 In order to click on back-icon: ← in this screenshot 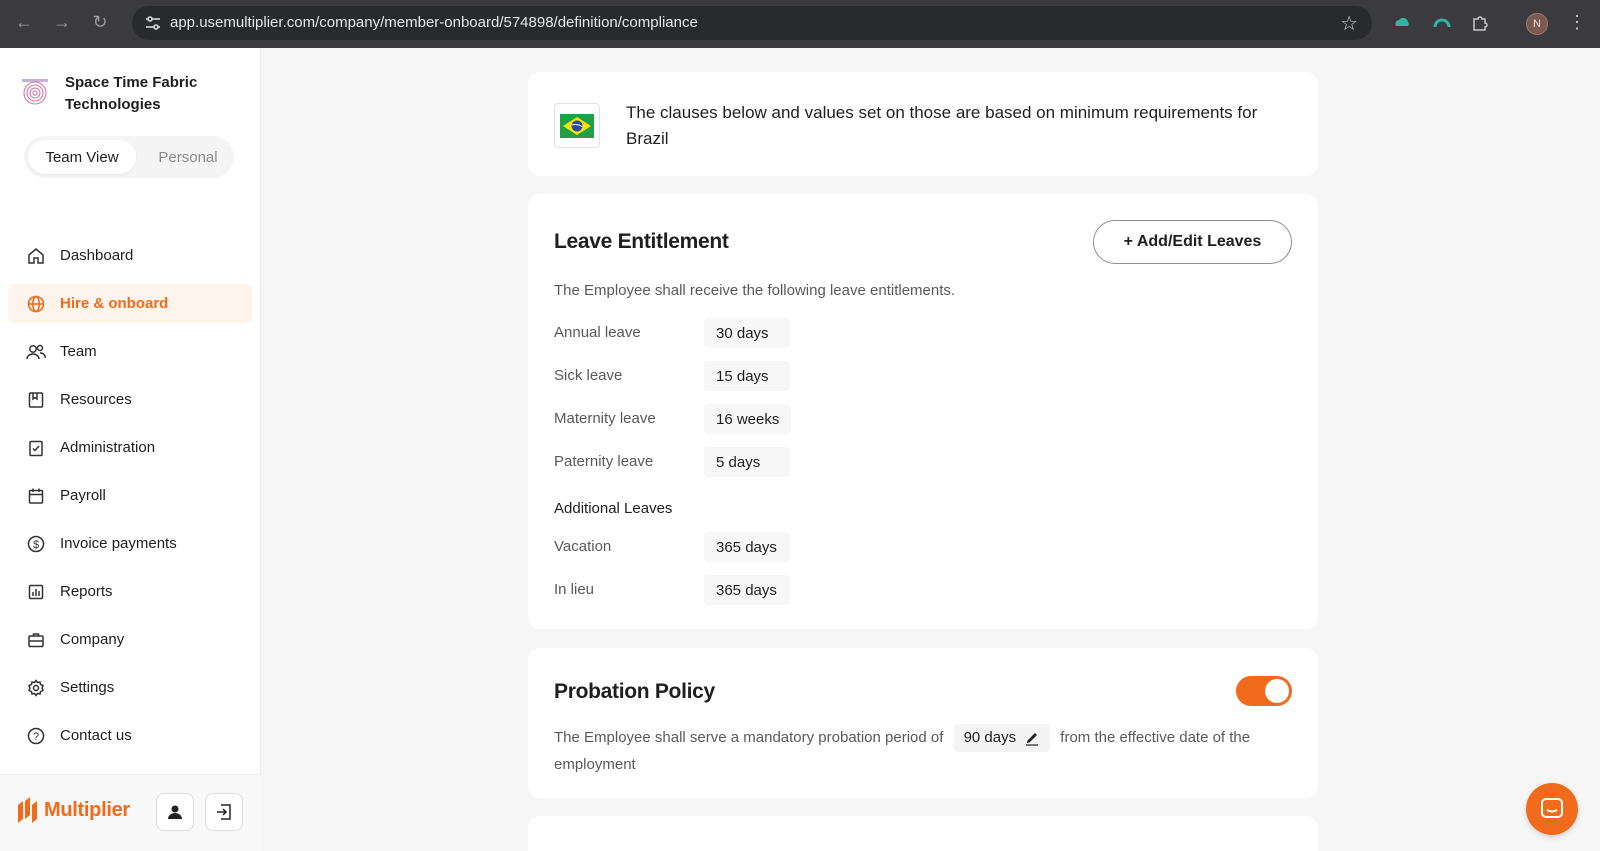, I will do `click(24, 22)`.